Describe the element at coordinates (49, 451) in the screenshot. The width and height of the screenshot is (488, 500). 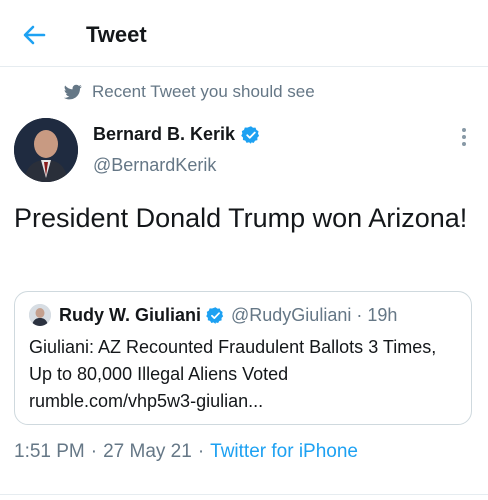
I see `tweet-time: 1:51 PM` at that location.